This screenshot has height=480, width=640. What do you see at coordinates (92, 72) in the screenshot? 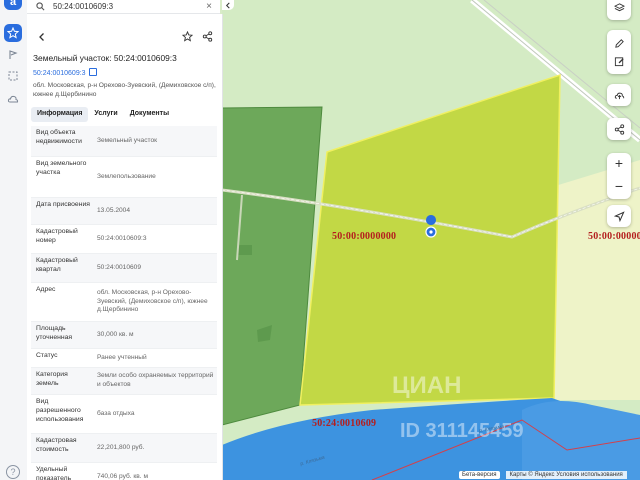
I see `copy-icon` at bounding box center [92, 72].